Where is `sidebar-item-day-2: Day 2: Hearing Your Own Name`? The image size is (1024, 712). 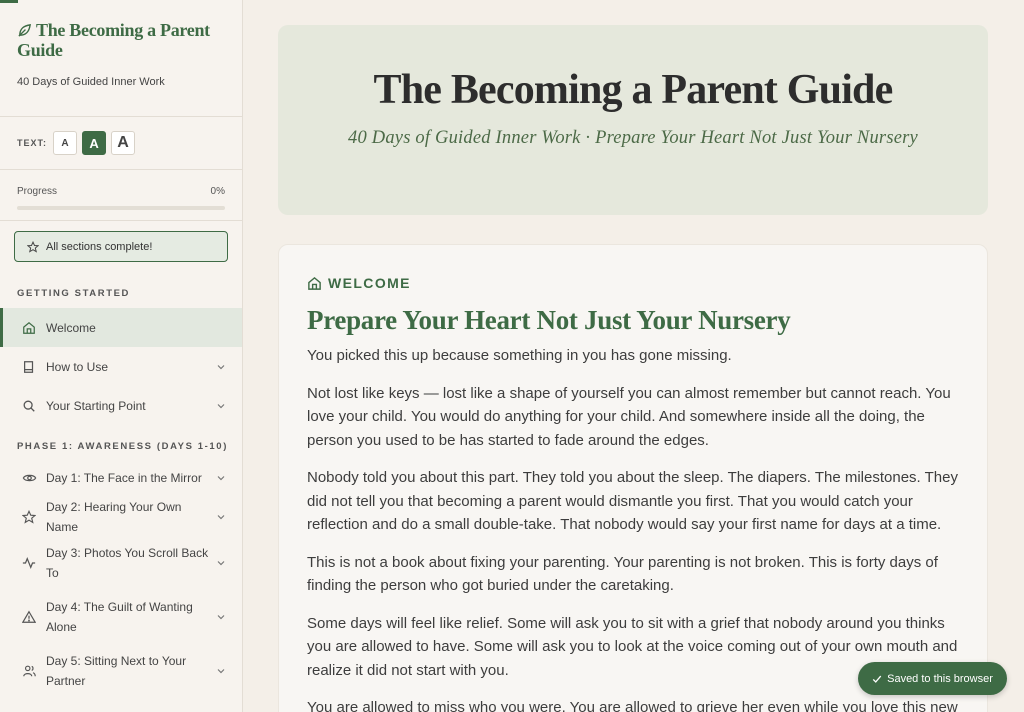 sidebar-item-day-2: Day 2: Hearing Your Own Name is located at coordinates (121, 516).